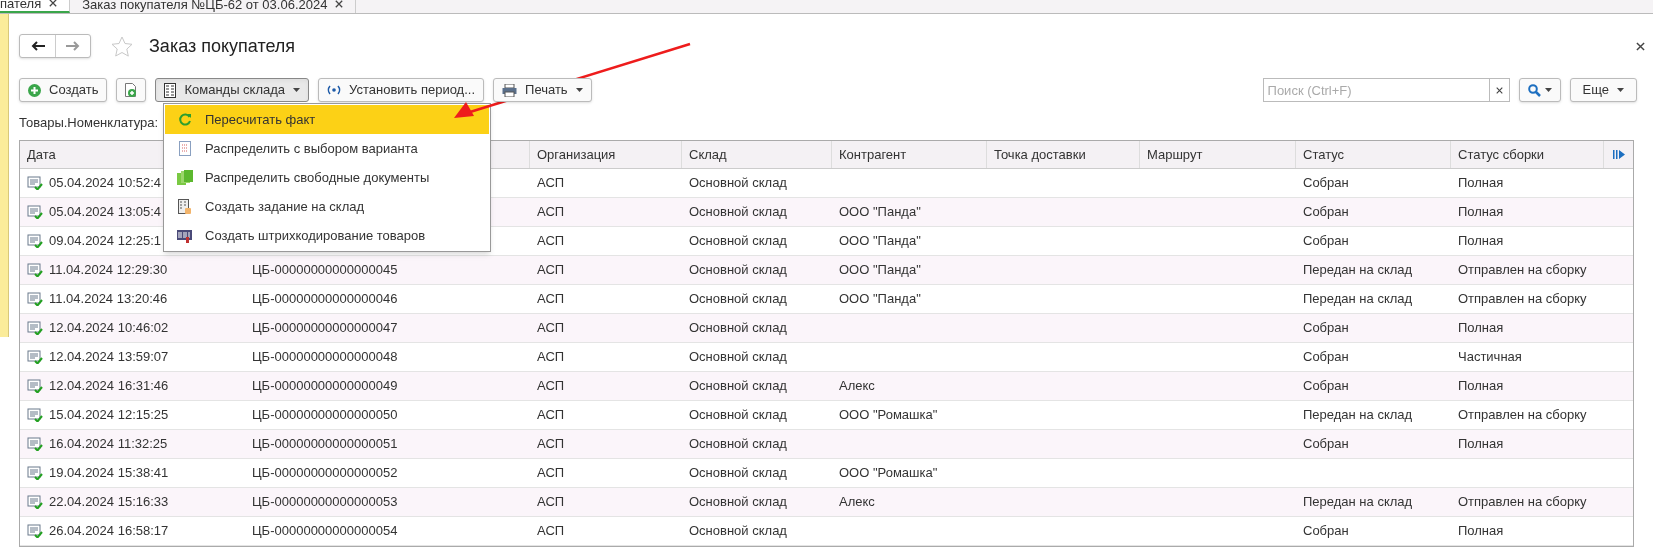  I want to click on warehouse-commands-button: Команды склада, so click(232, 90).